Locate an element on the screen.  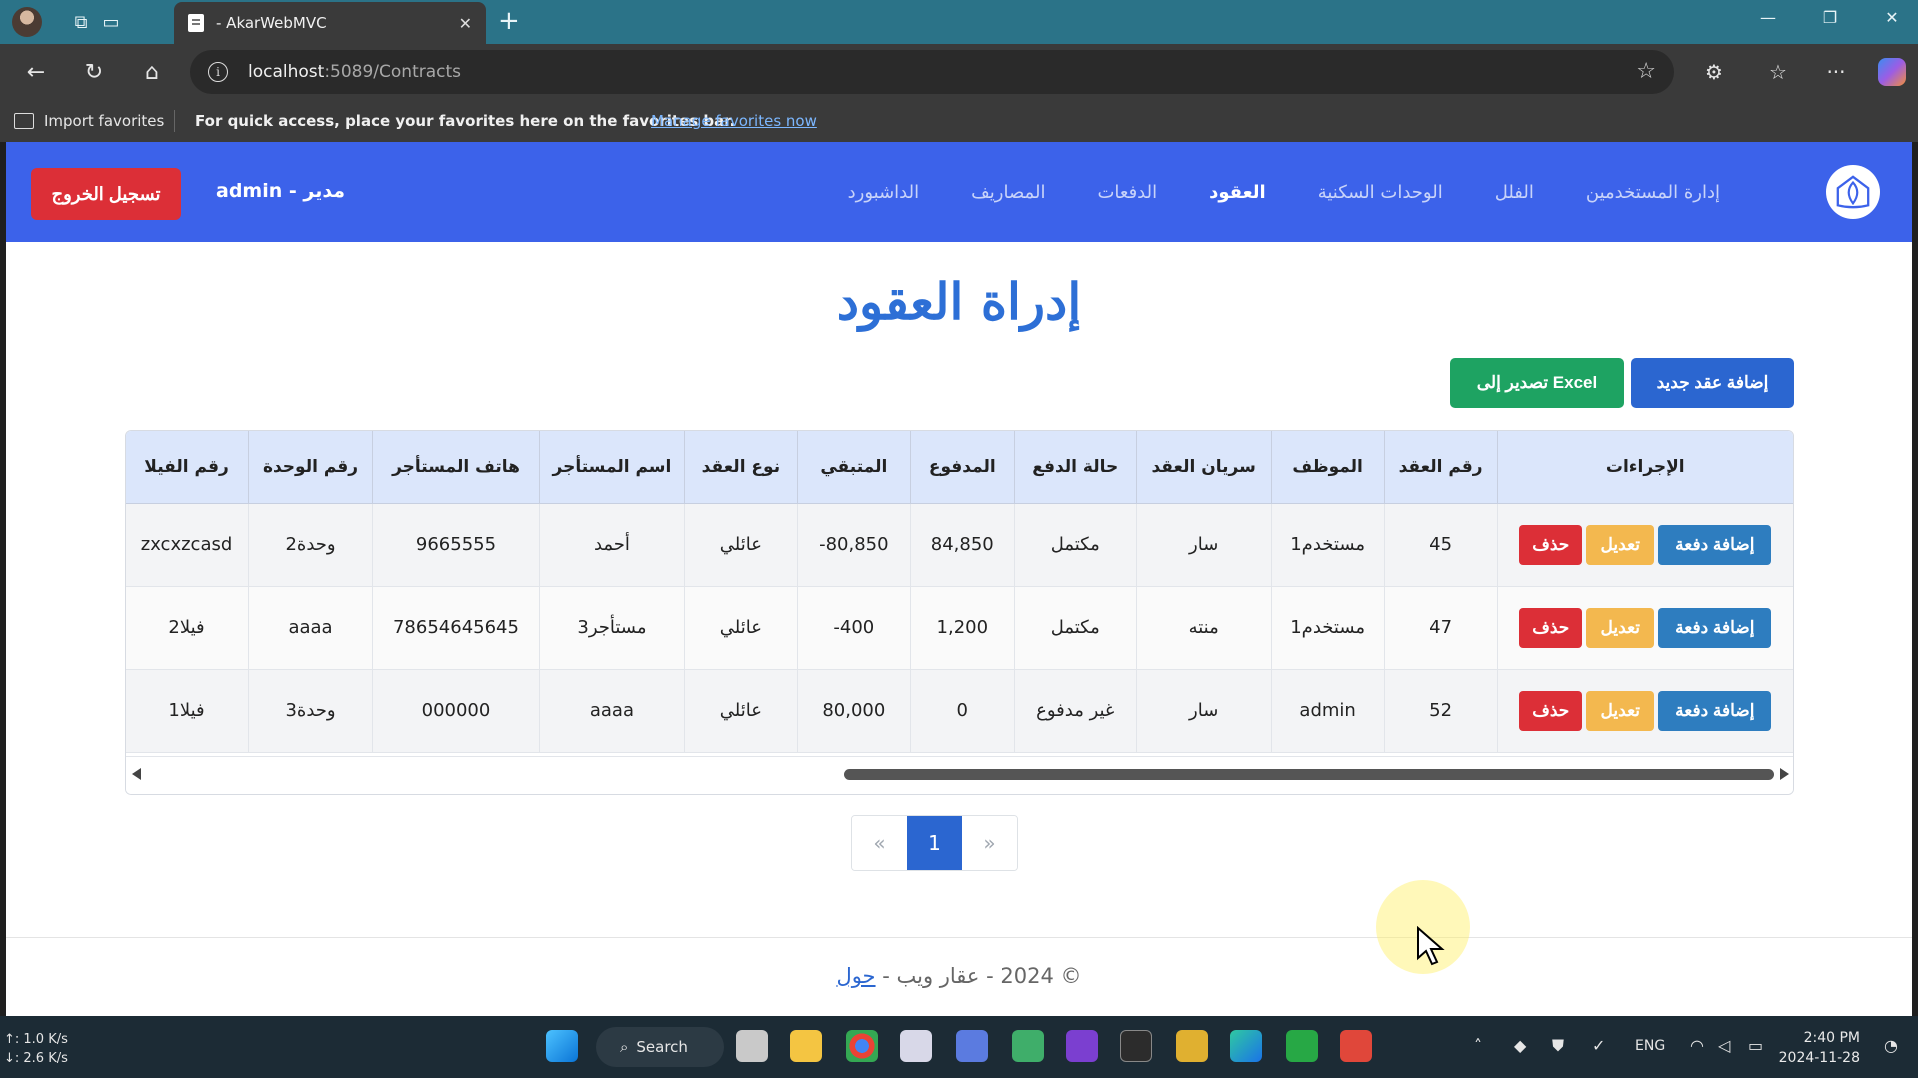
copilot-icon is located at coordinates (1892, 72).